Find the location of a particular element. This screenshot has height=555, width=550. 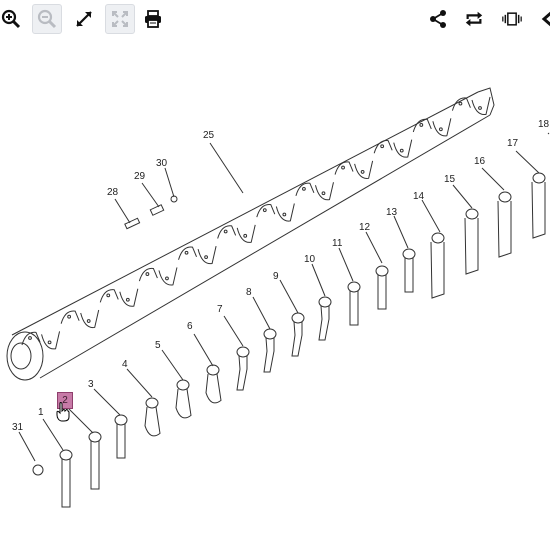

zoom-out-button is located at coordinates (47, 19).